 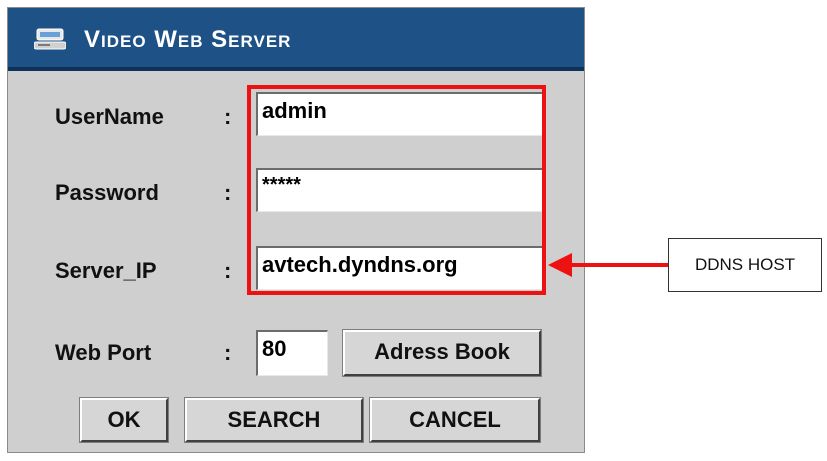 What do you see at coordinates (103, 352) in the screenshot?
I see `web-port-label: Web Port` at bounding box center [103, 352].